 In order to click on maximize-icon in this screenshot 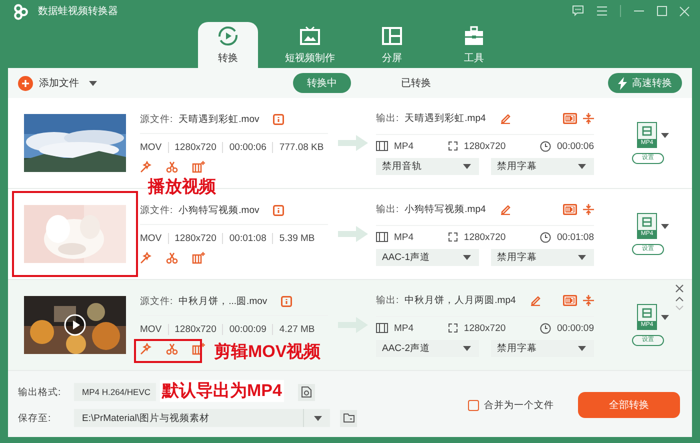, I will do `click(662, 11)`.